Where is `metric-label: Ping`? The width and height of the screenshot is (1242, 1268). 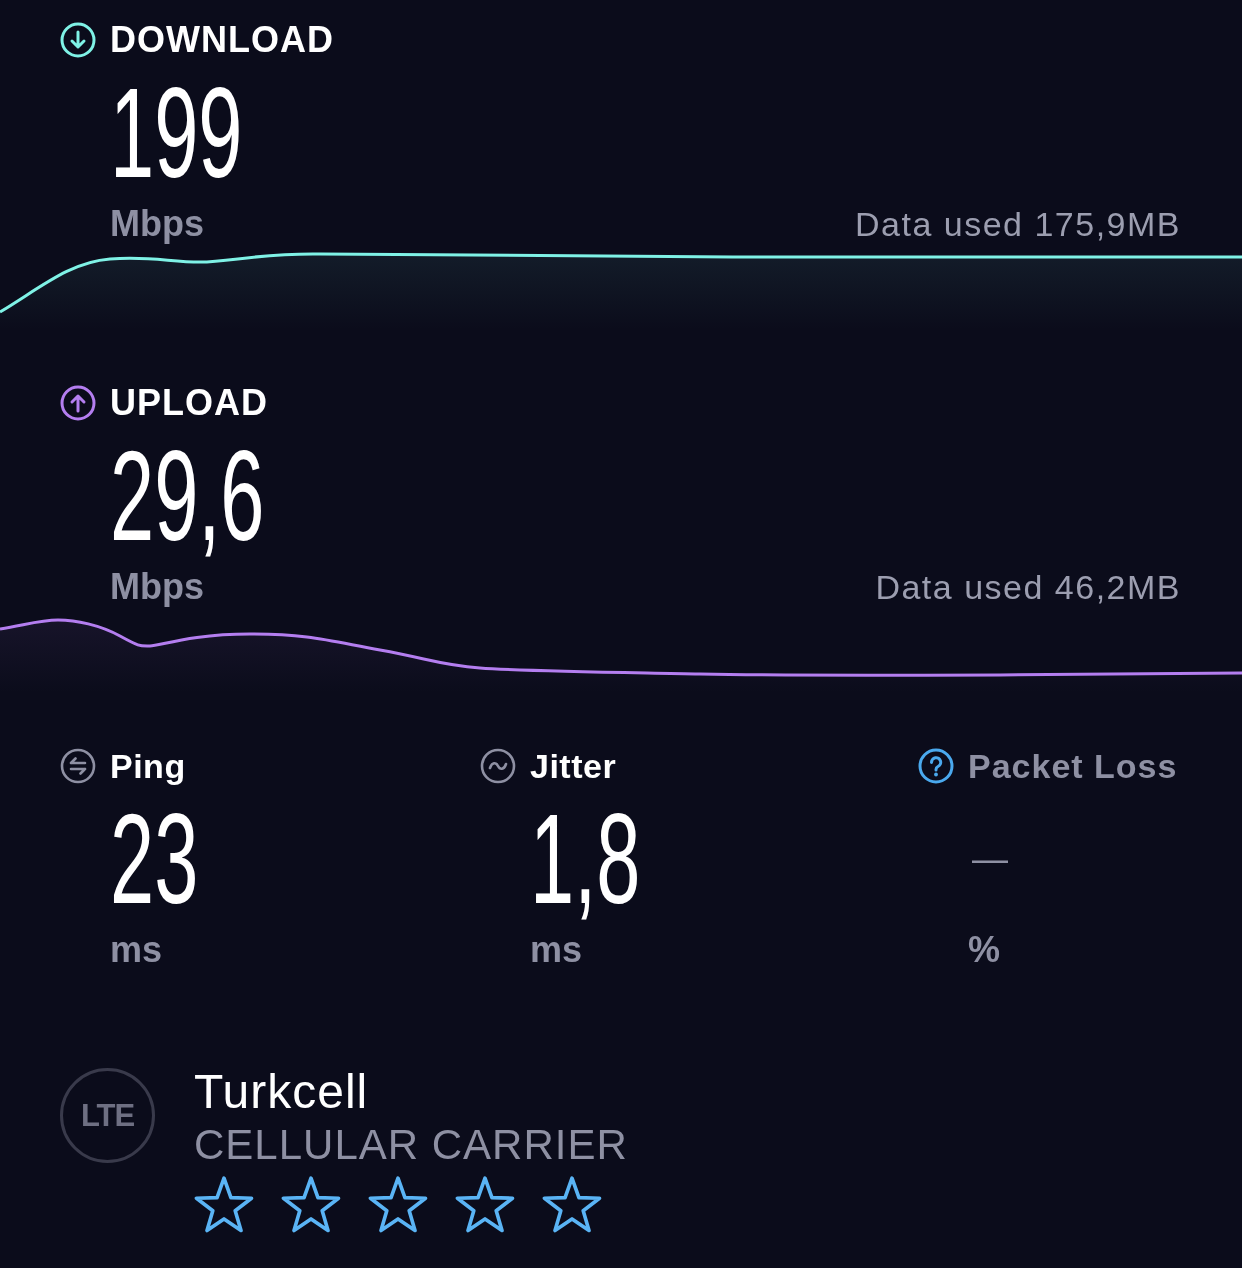 metric-label: Ping is located at coordinates (148, 766).